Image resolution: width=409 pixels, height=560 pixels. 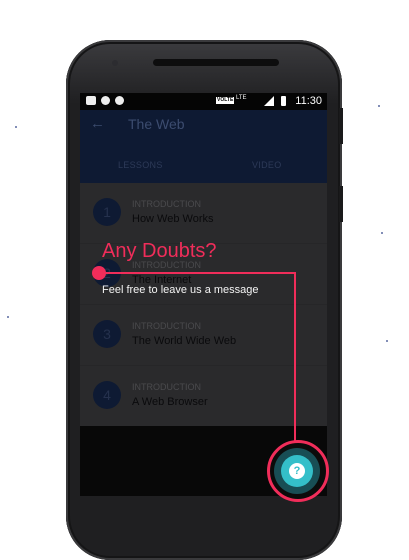 What do you see at coordinates (199, 273) in the screenshot?
I see `pointer-line-horizontal` at bounding box center [199, 273].